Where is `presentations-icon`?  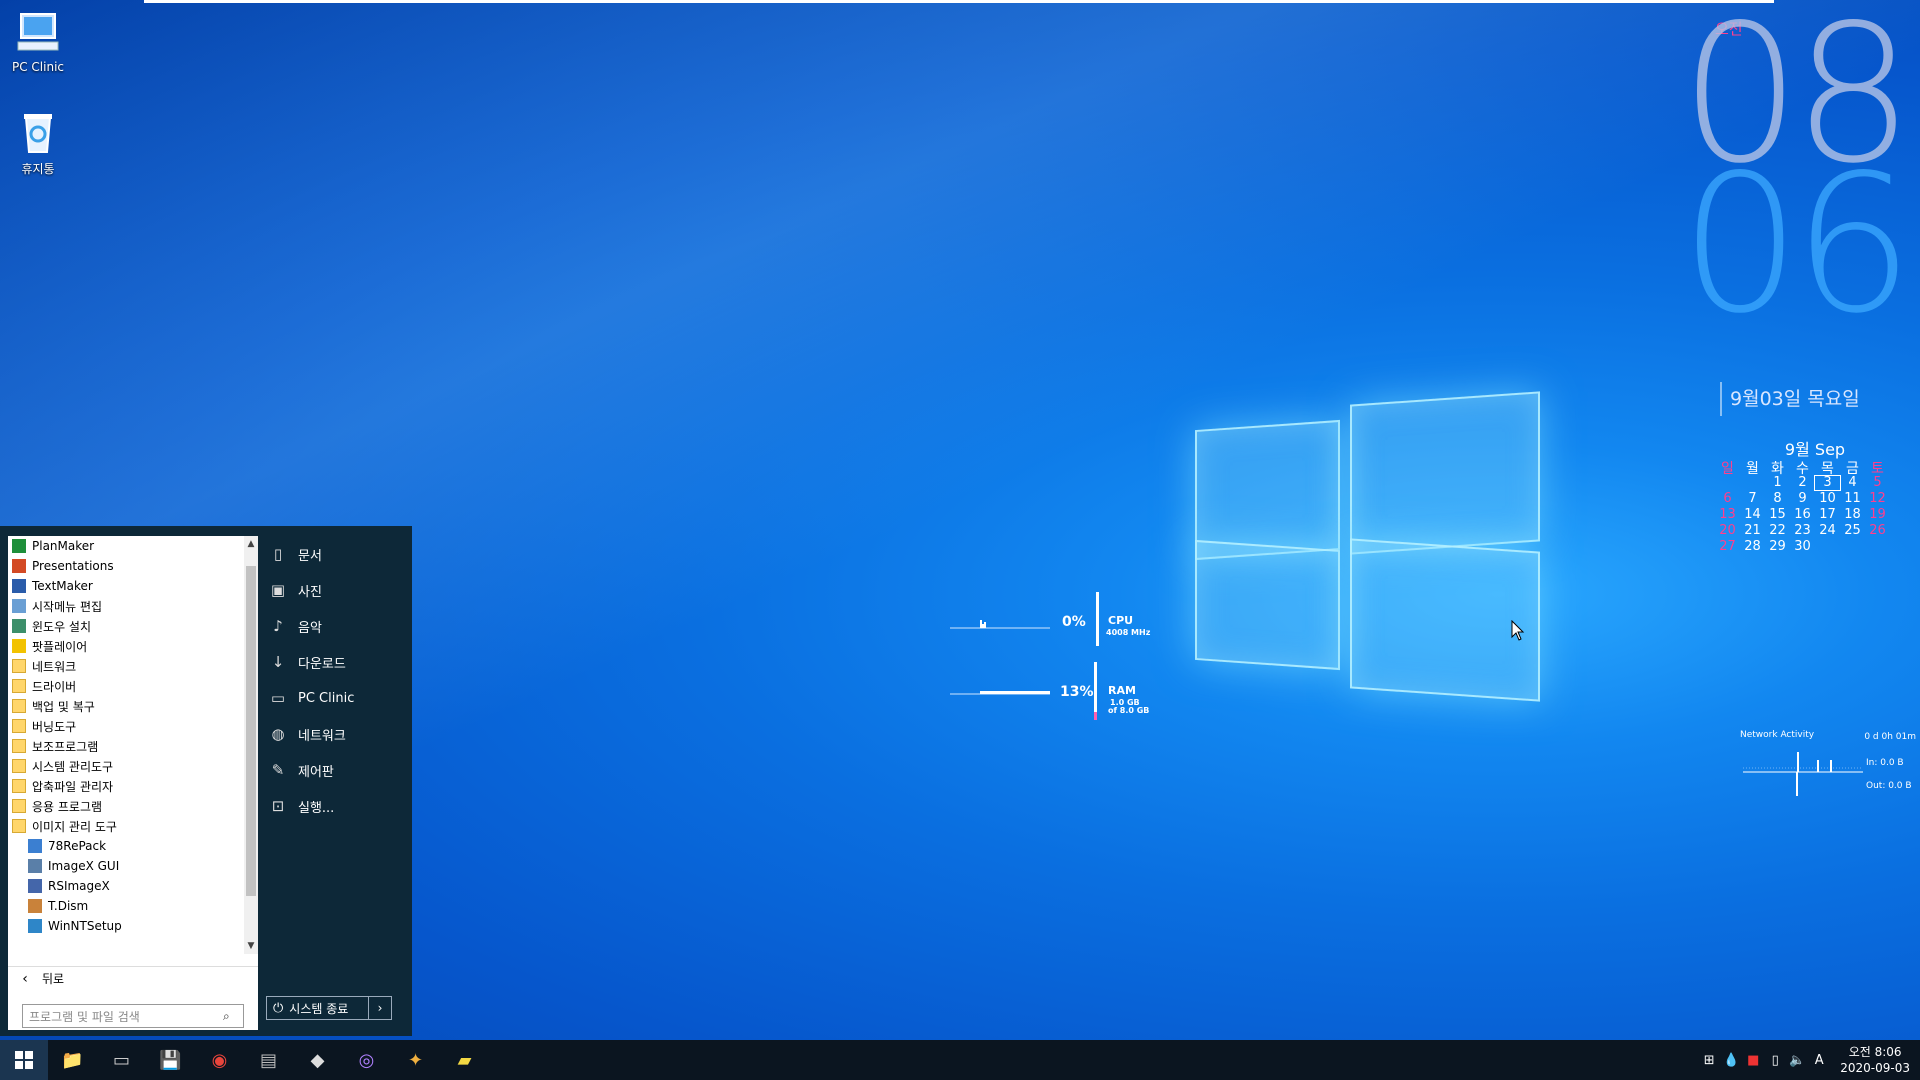 presentations-icon is located at coordinates (19, 566).